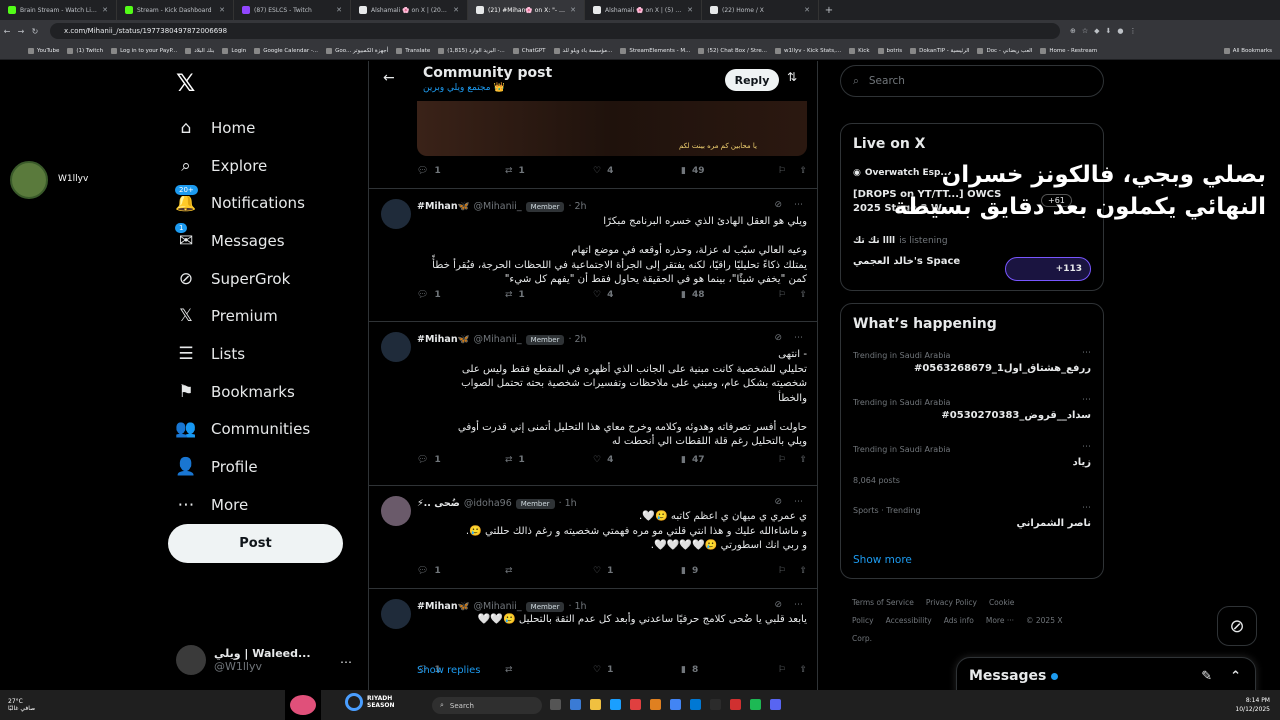  What do you see at coordinates (615, 704) in the screenshot?
I see `steam-icon` at bounding box center [615, 704].